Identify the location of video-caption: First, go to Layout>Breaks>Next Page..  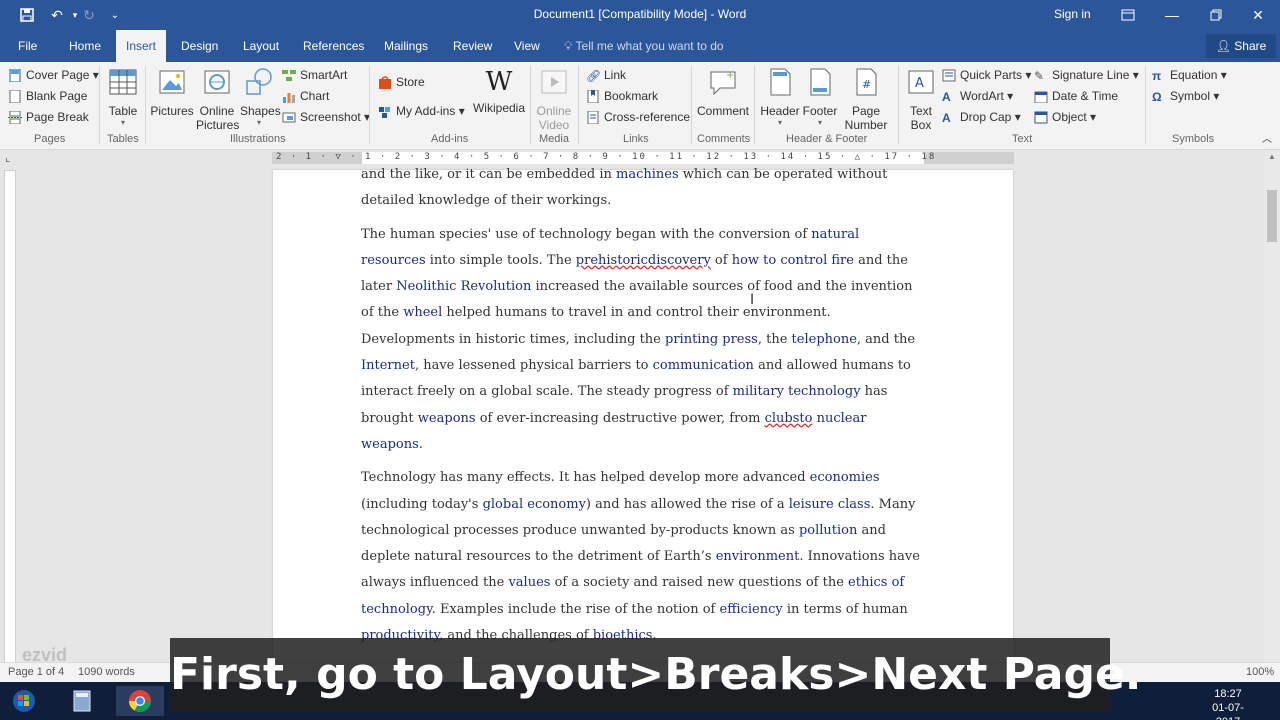
(656, 675).